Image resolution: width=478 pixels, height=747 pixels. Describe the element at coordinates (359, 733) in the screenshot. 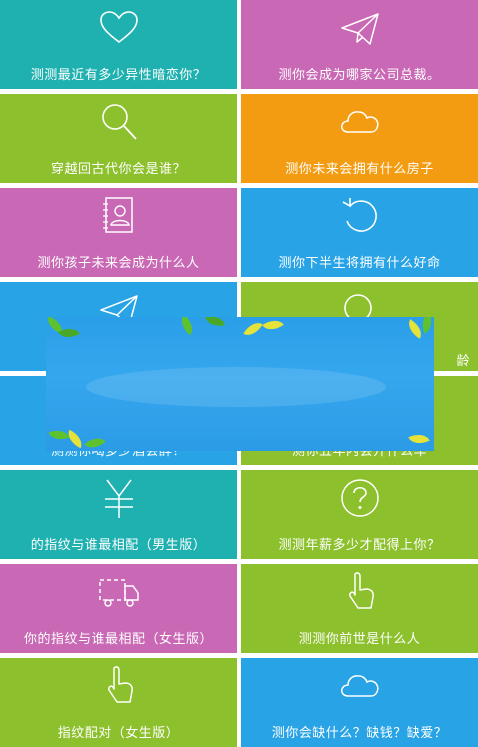

I see `tile-label: 测你会缺什么？缺钱？缺爱？` at that location.